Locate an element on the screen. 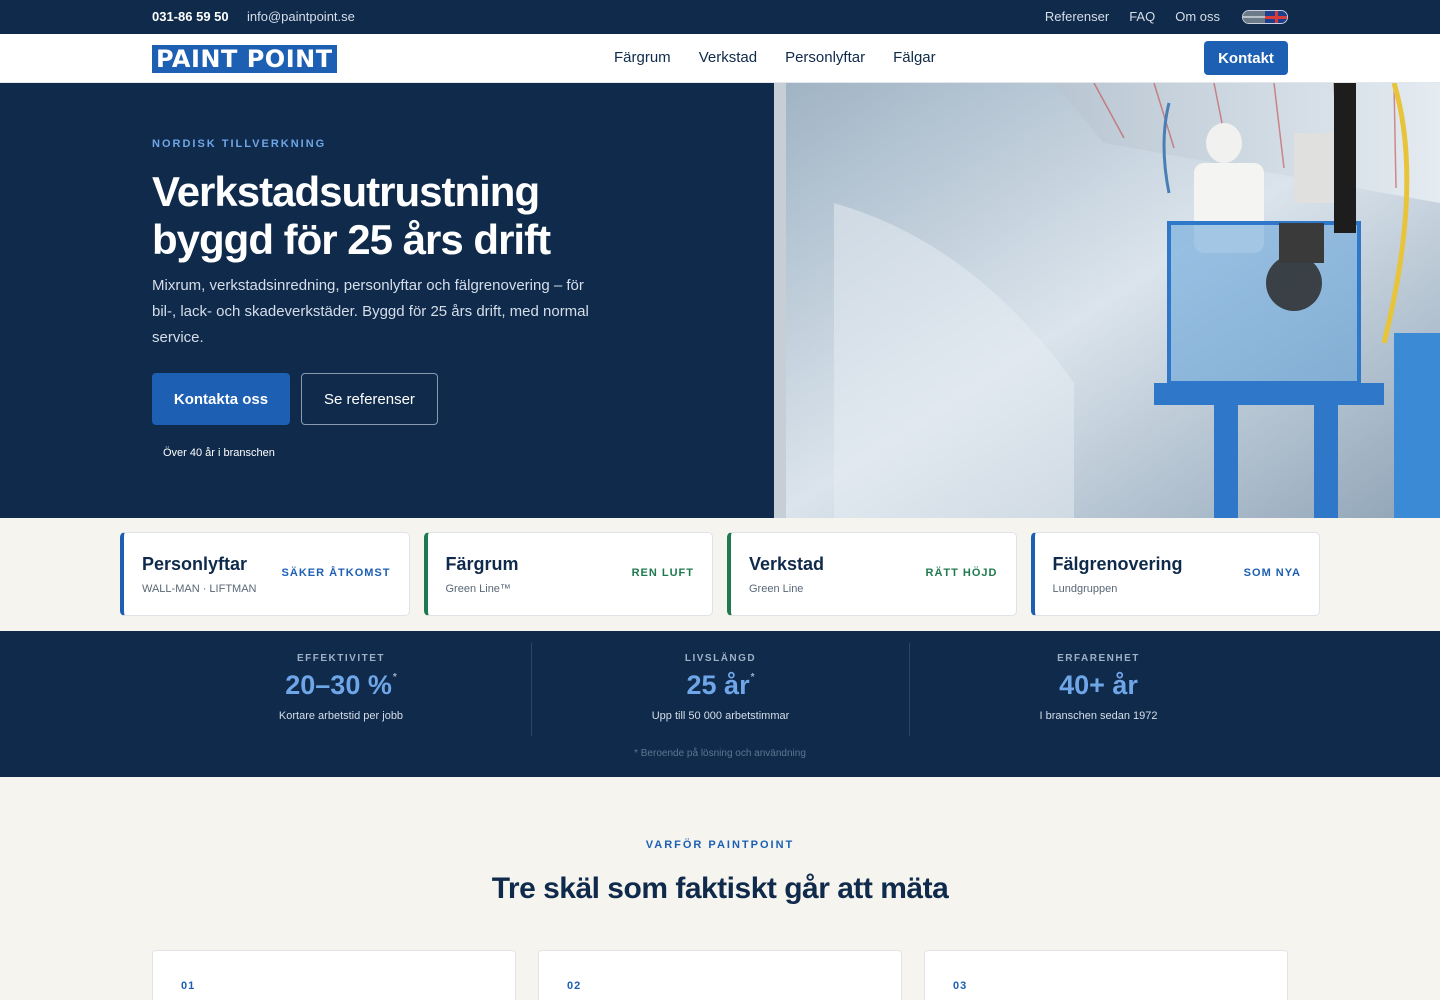 The image size is (1440, 1000). stat-value: 40+ år is located at coordinates (1098, 685).